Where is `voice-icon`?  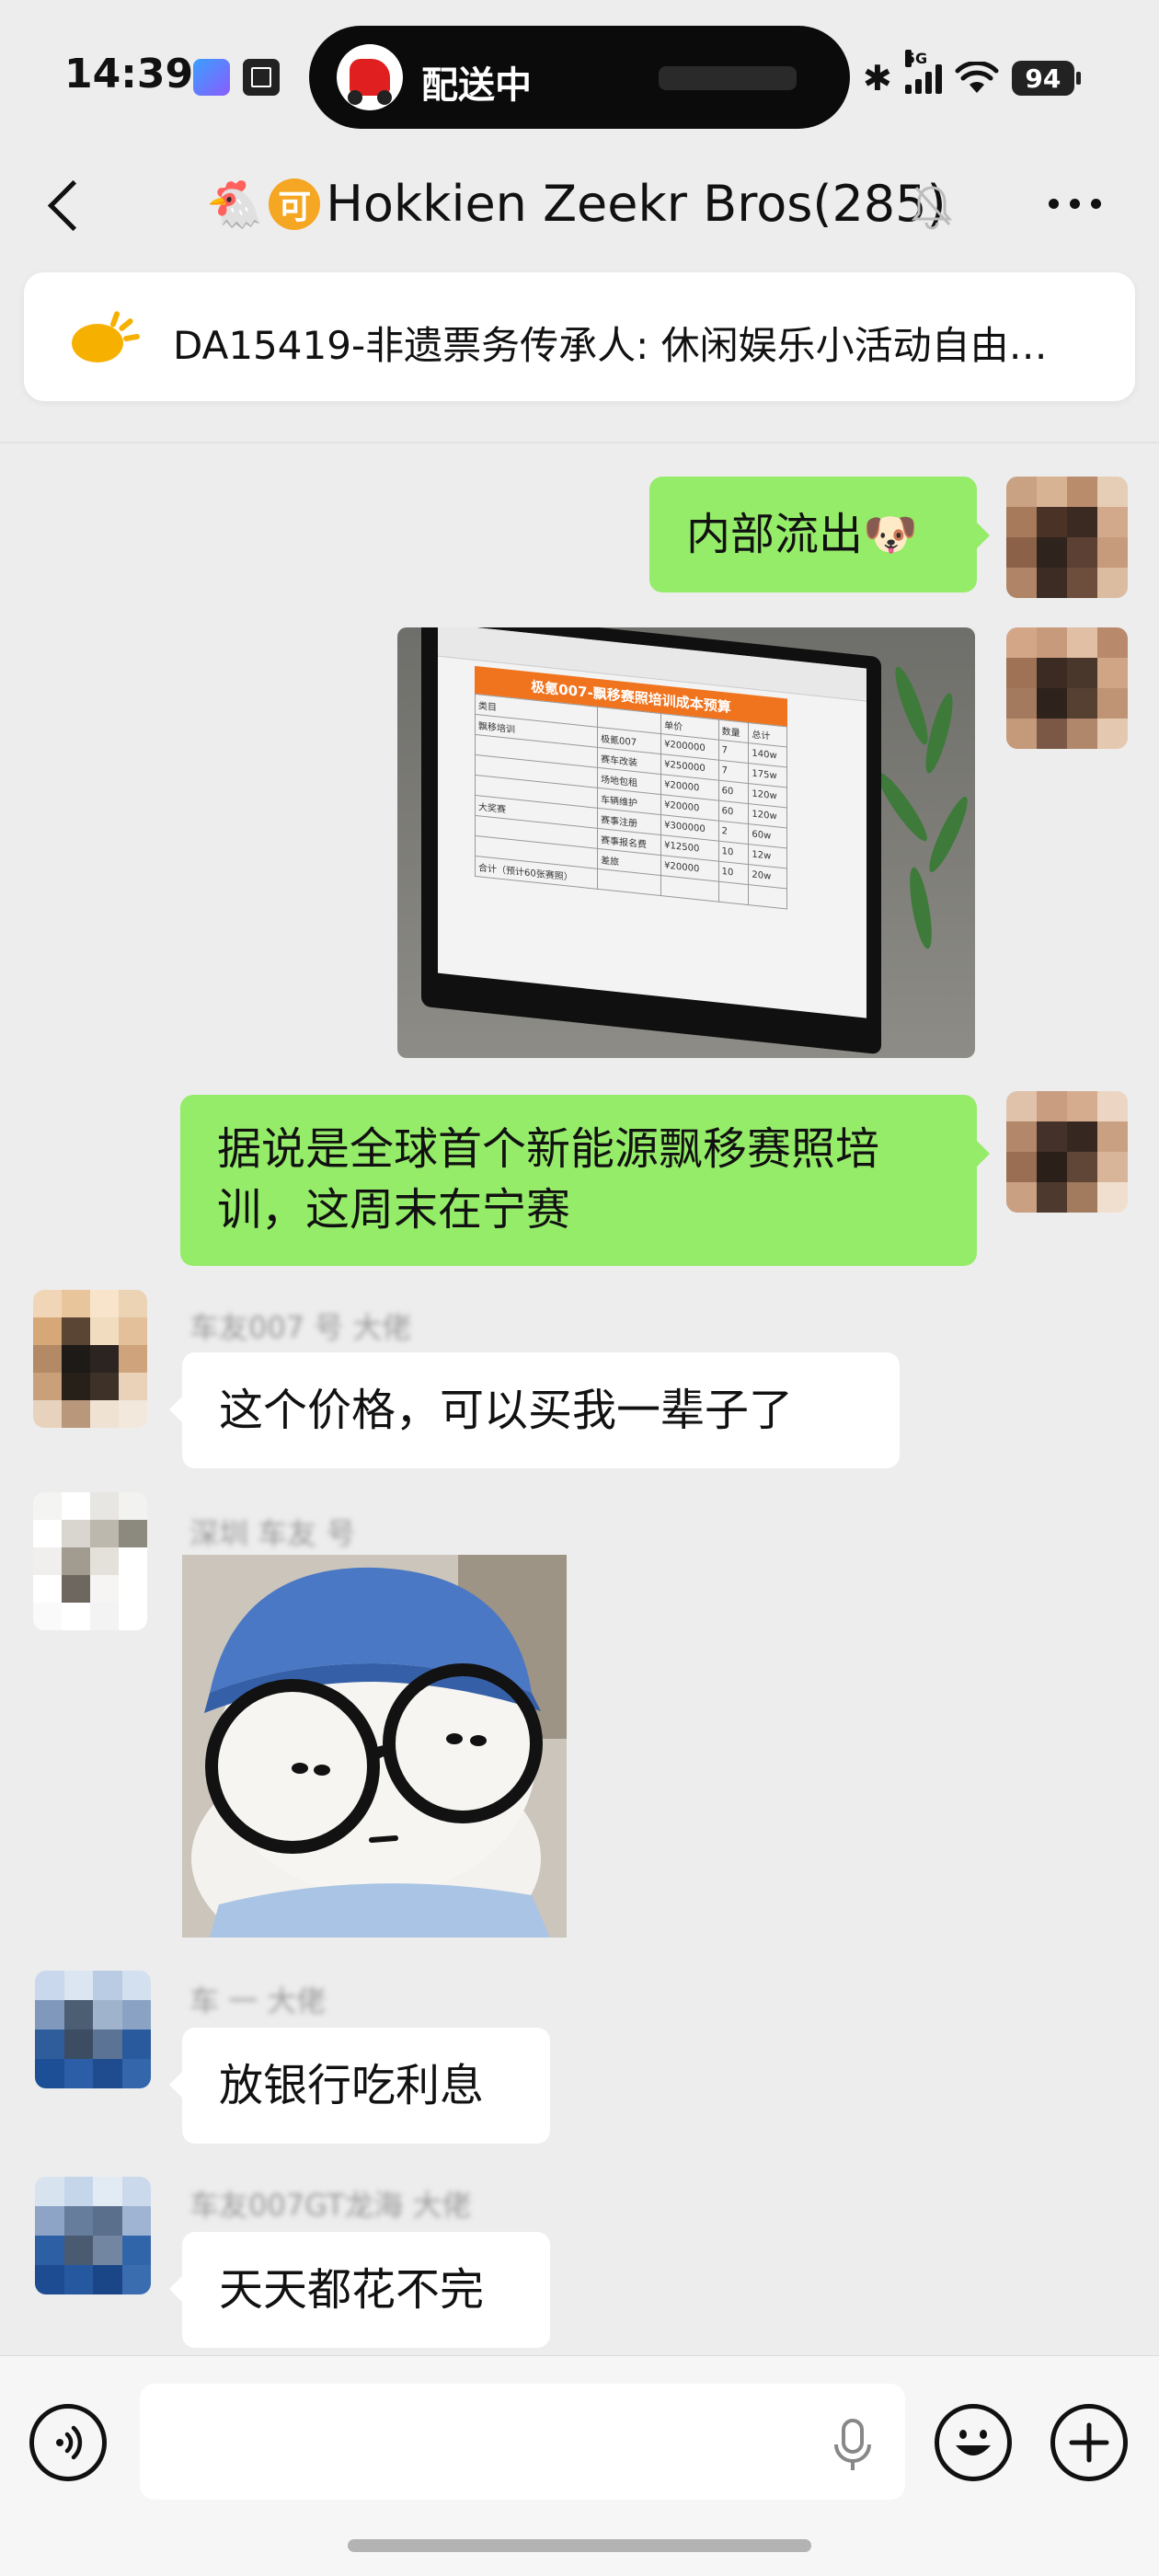
voice-icon is located at coordinates (69, 2442).